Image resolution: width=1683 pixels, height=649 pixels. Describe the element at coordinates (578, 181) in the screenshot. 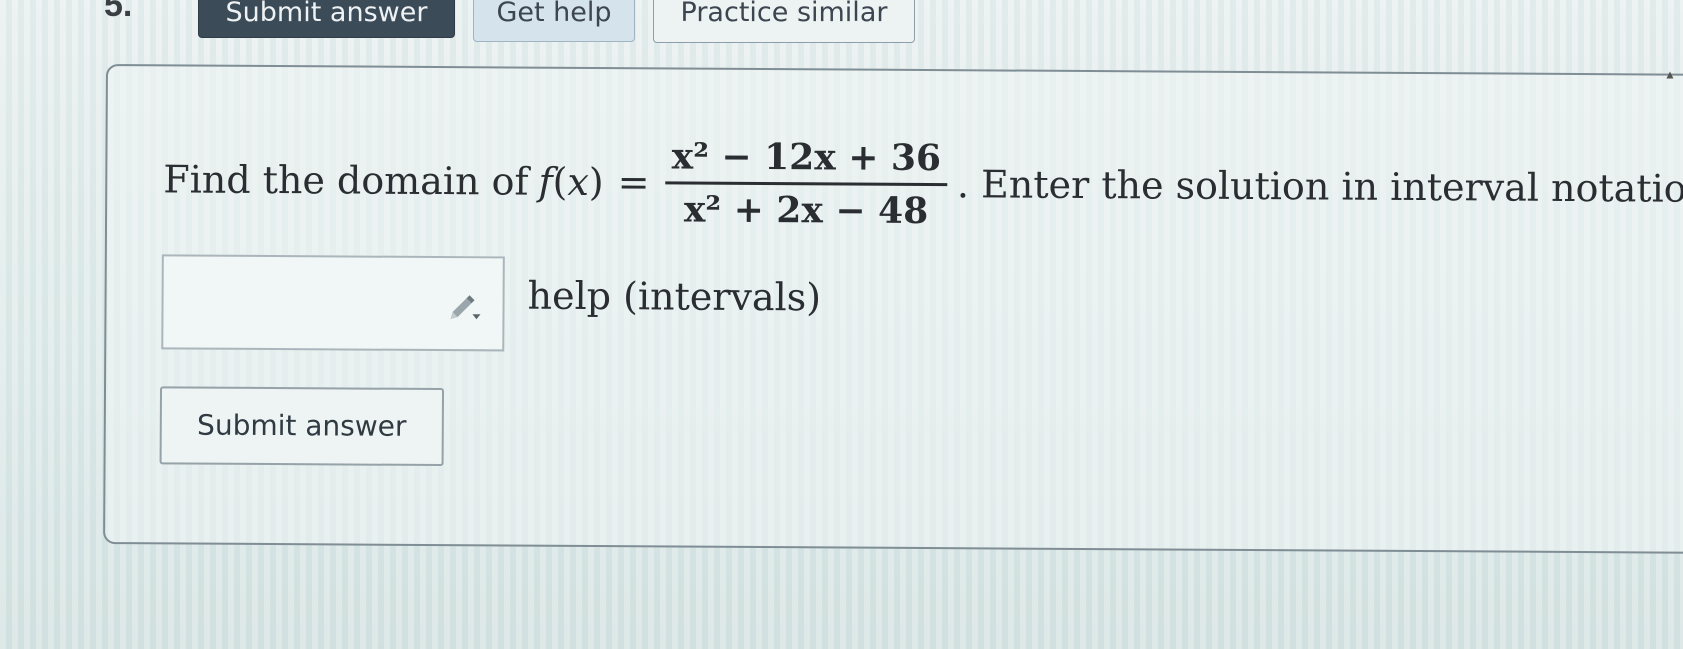

I see `function-variable: x` at that location.